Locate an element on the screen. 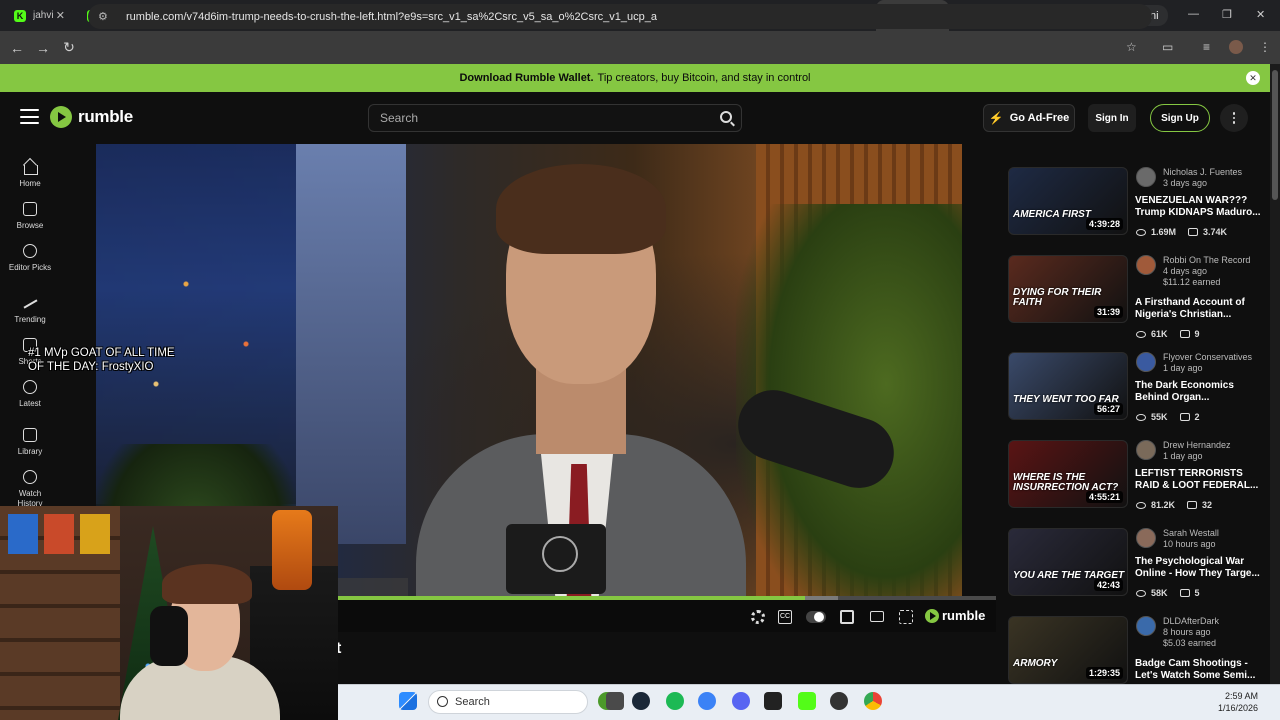 The image size is (1280, 720). kick-app-icon is located at coordinates (807, 701).